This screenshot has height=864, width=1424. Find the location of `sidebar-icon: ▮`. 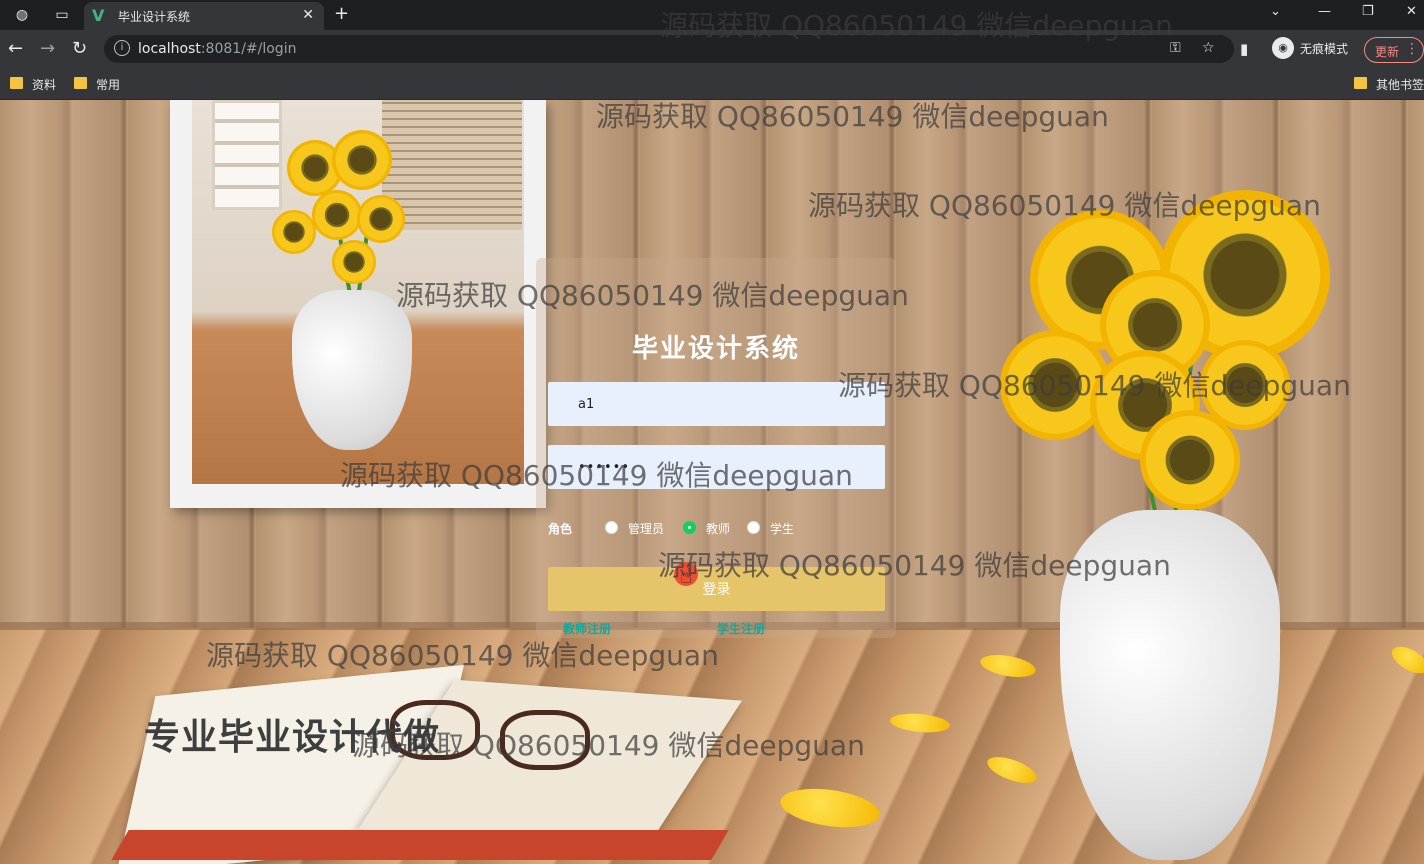

sidebar-icon: ▮ is located at coordinates (1244, 49).